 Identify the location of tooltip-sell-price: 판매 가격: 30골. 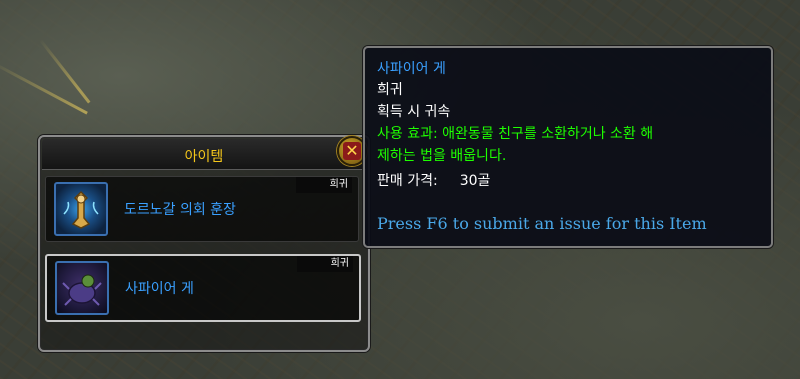
(433, 180).